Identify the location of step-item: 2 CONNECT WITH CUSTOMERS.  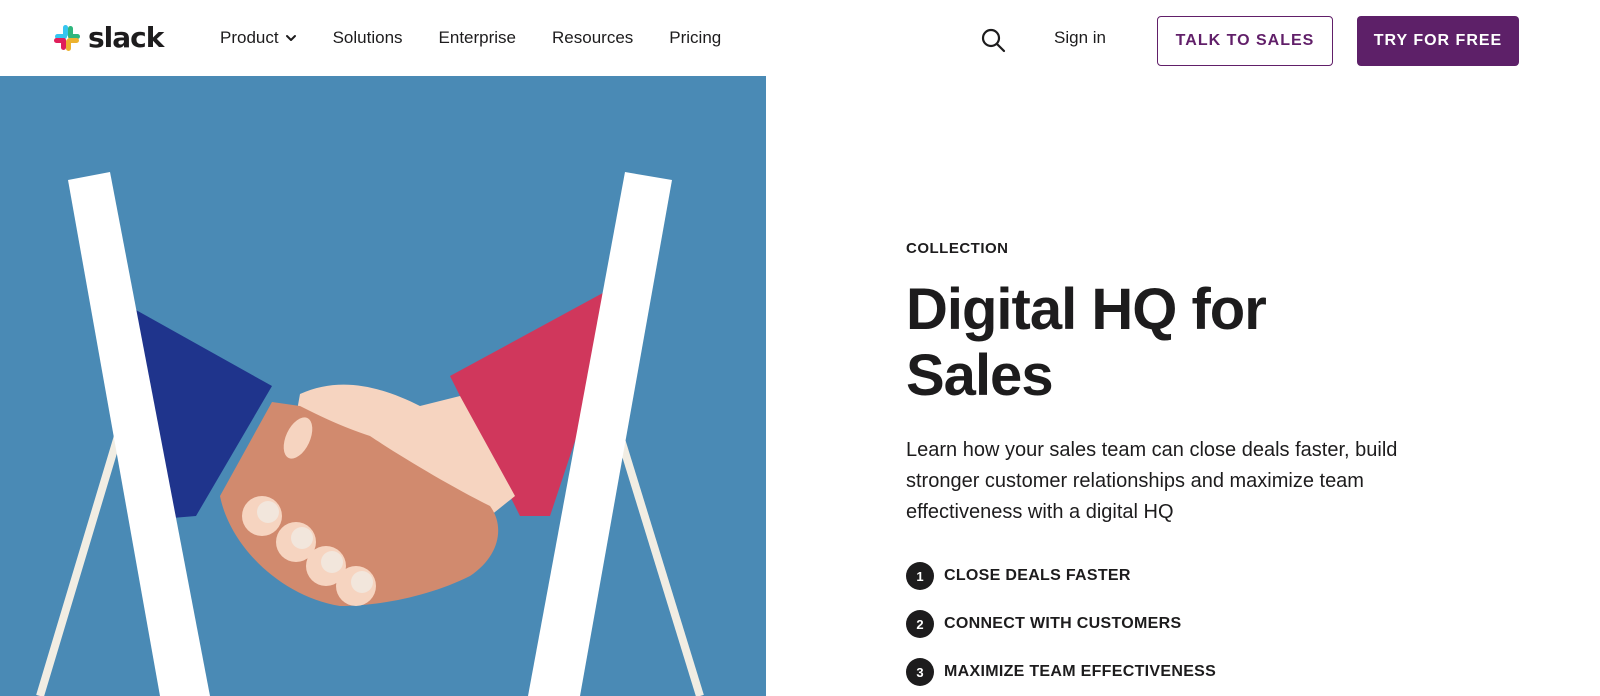
(1216, 624).